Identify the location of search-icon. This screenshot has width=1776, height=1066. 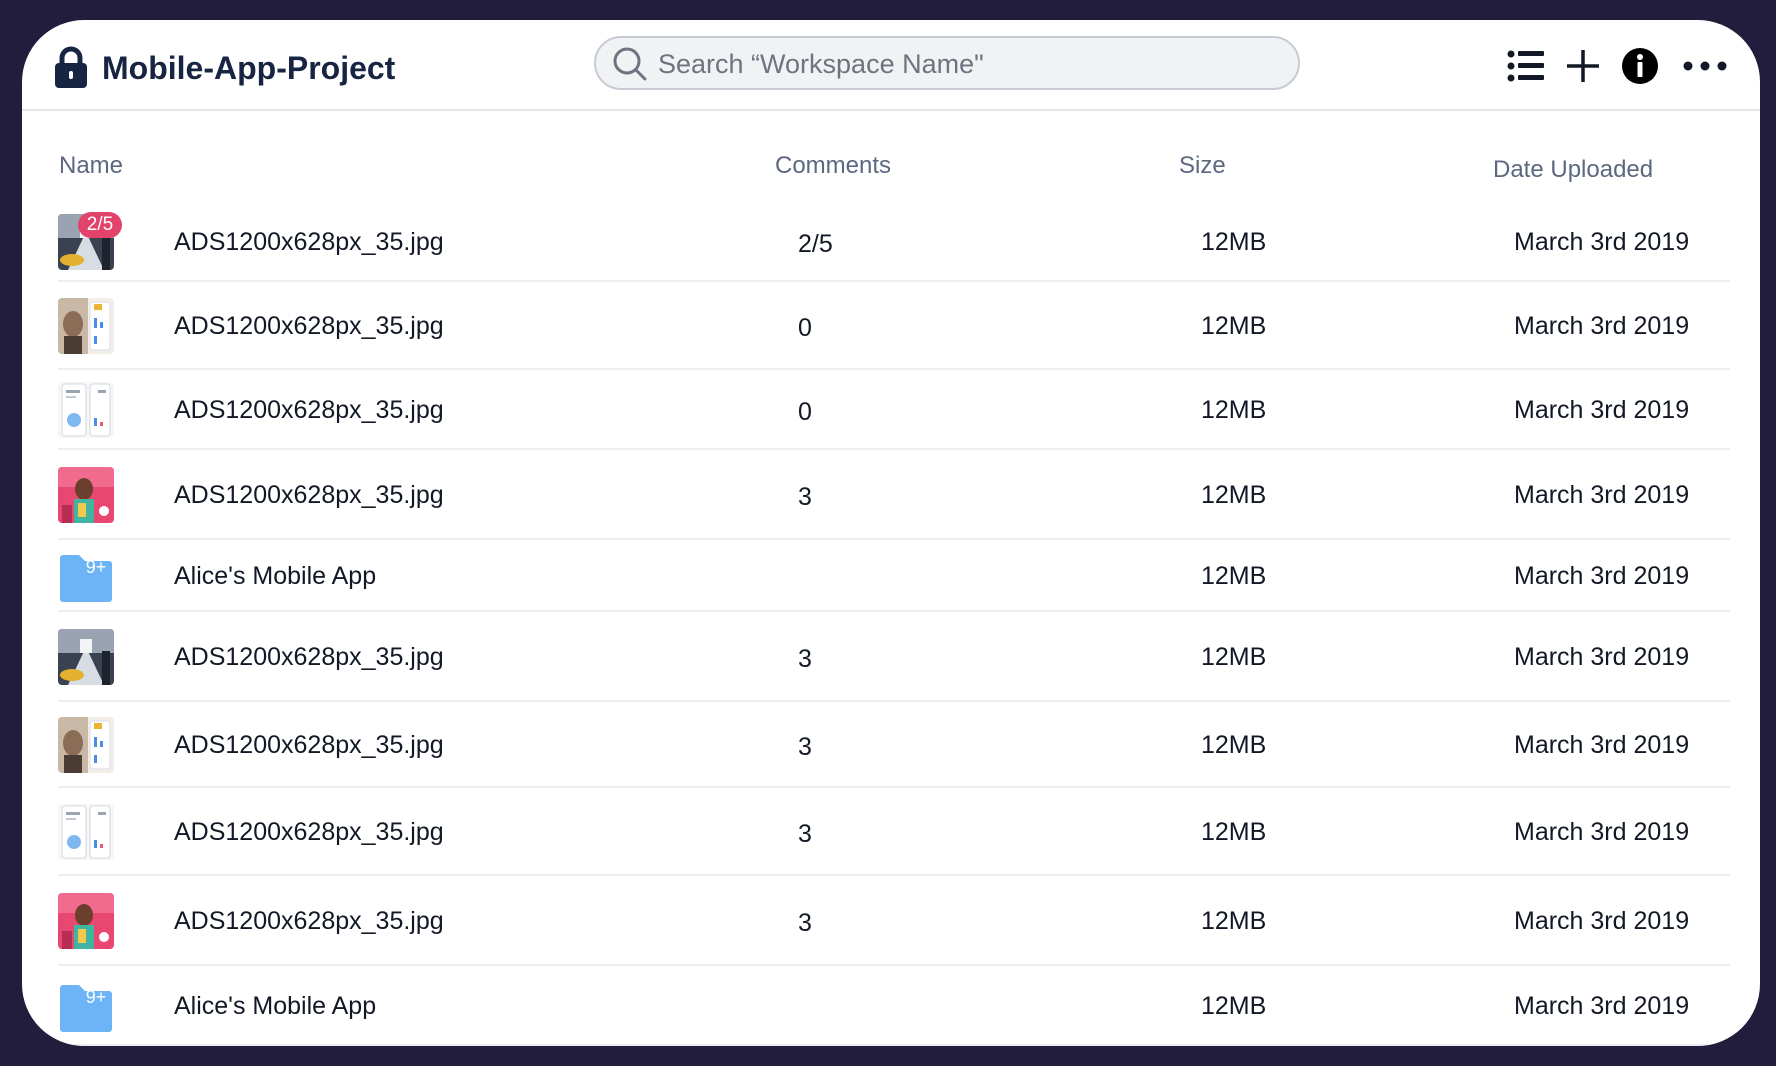
(630, 64).